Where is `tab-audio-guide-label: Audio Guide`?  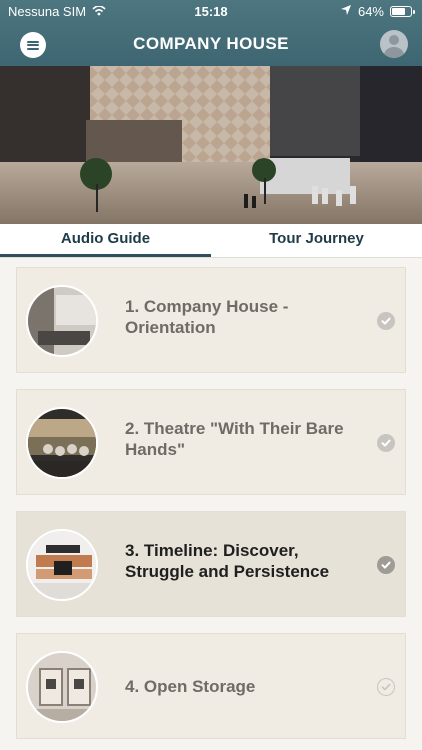
tab-audio-guide-label: Audio Guide is located at coordinates (105, 238).